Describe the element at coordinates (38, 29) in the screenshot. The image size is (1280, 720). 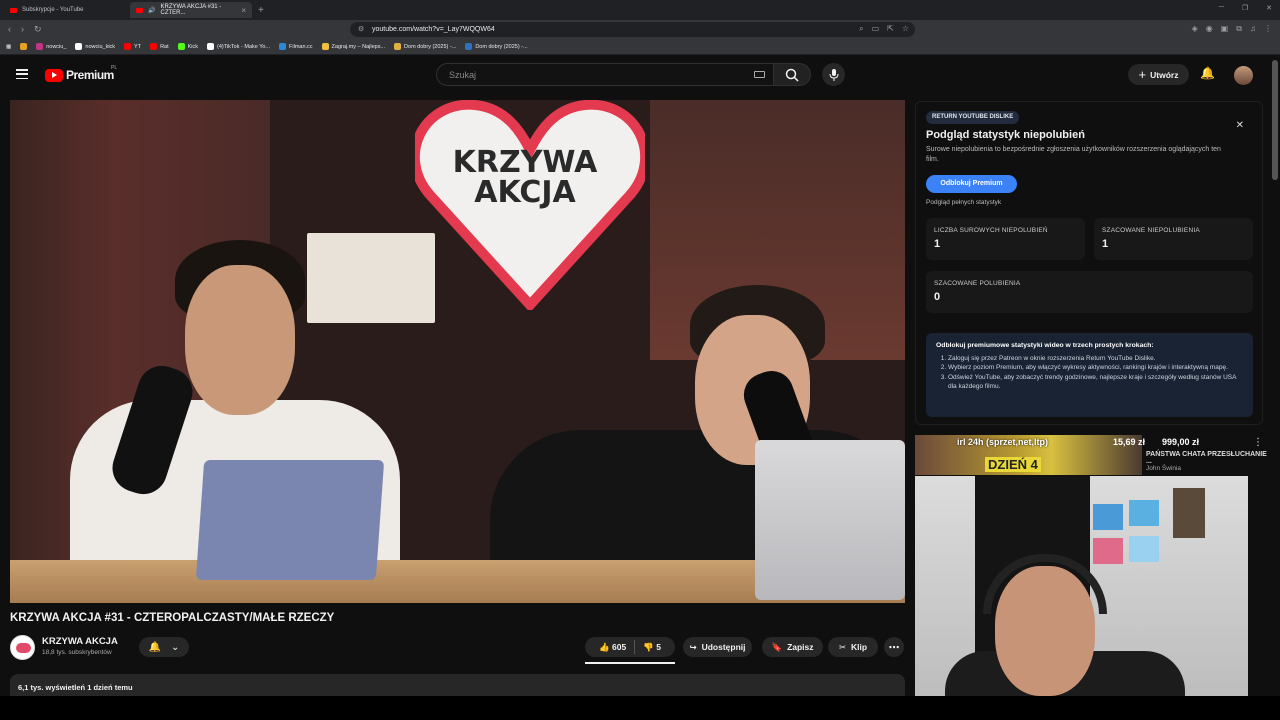
I see `reload-icon: ↻` at that location.